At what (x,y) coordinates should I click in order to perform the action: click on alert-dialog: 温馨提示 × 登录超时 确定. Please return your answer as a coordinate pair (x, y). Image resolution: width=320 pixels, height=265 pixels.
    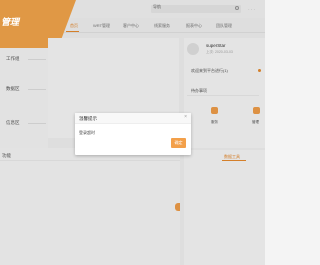
    Looking at the image, I should click on (133, 134).